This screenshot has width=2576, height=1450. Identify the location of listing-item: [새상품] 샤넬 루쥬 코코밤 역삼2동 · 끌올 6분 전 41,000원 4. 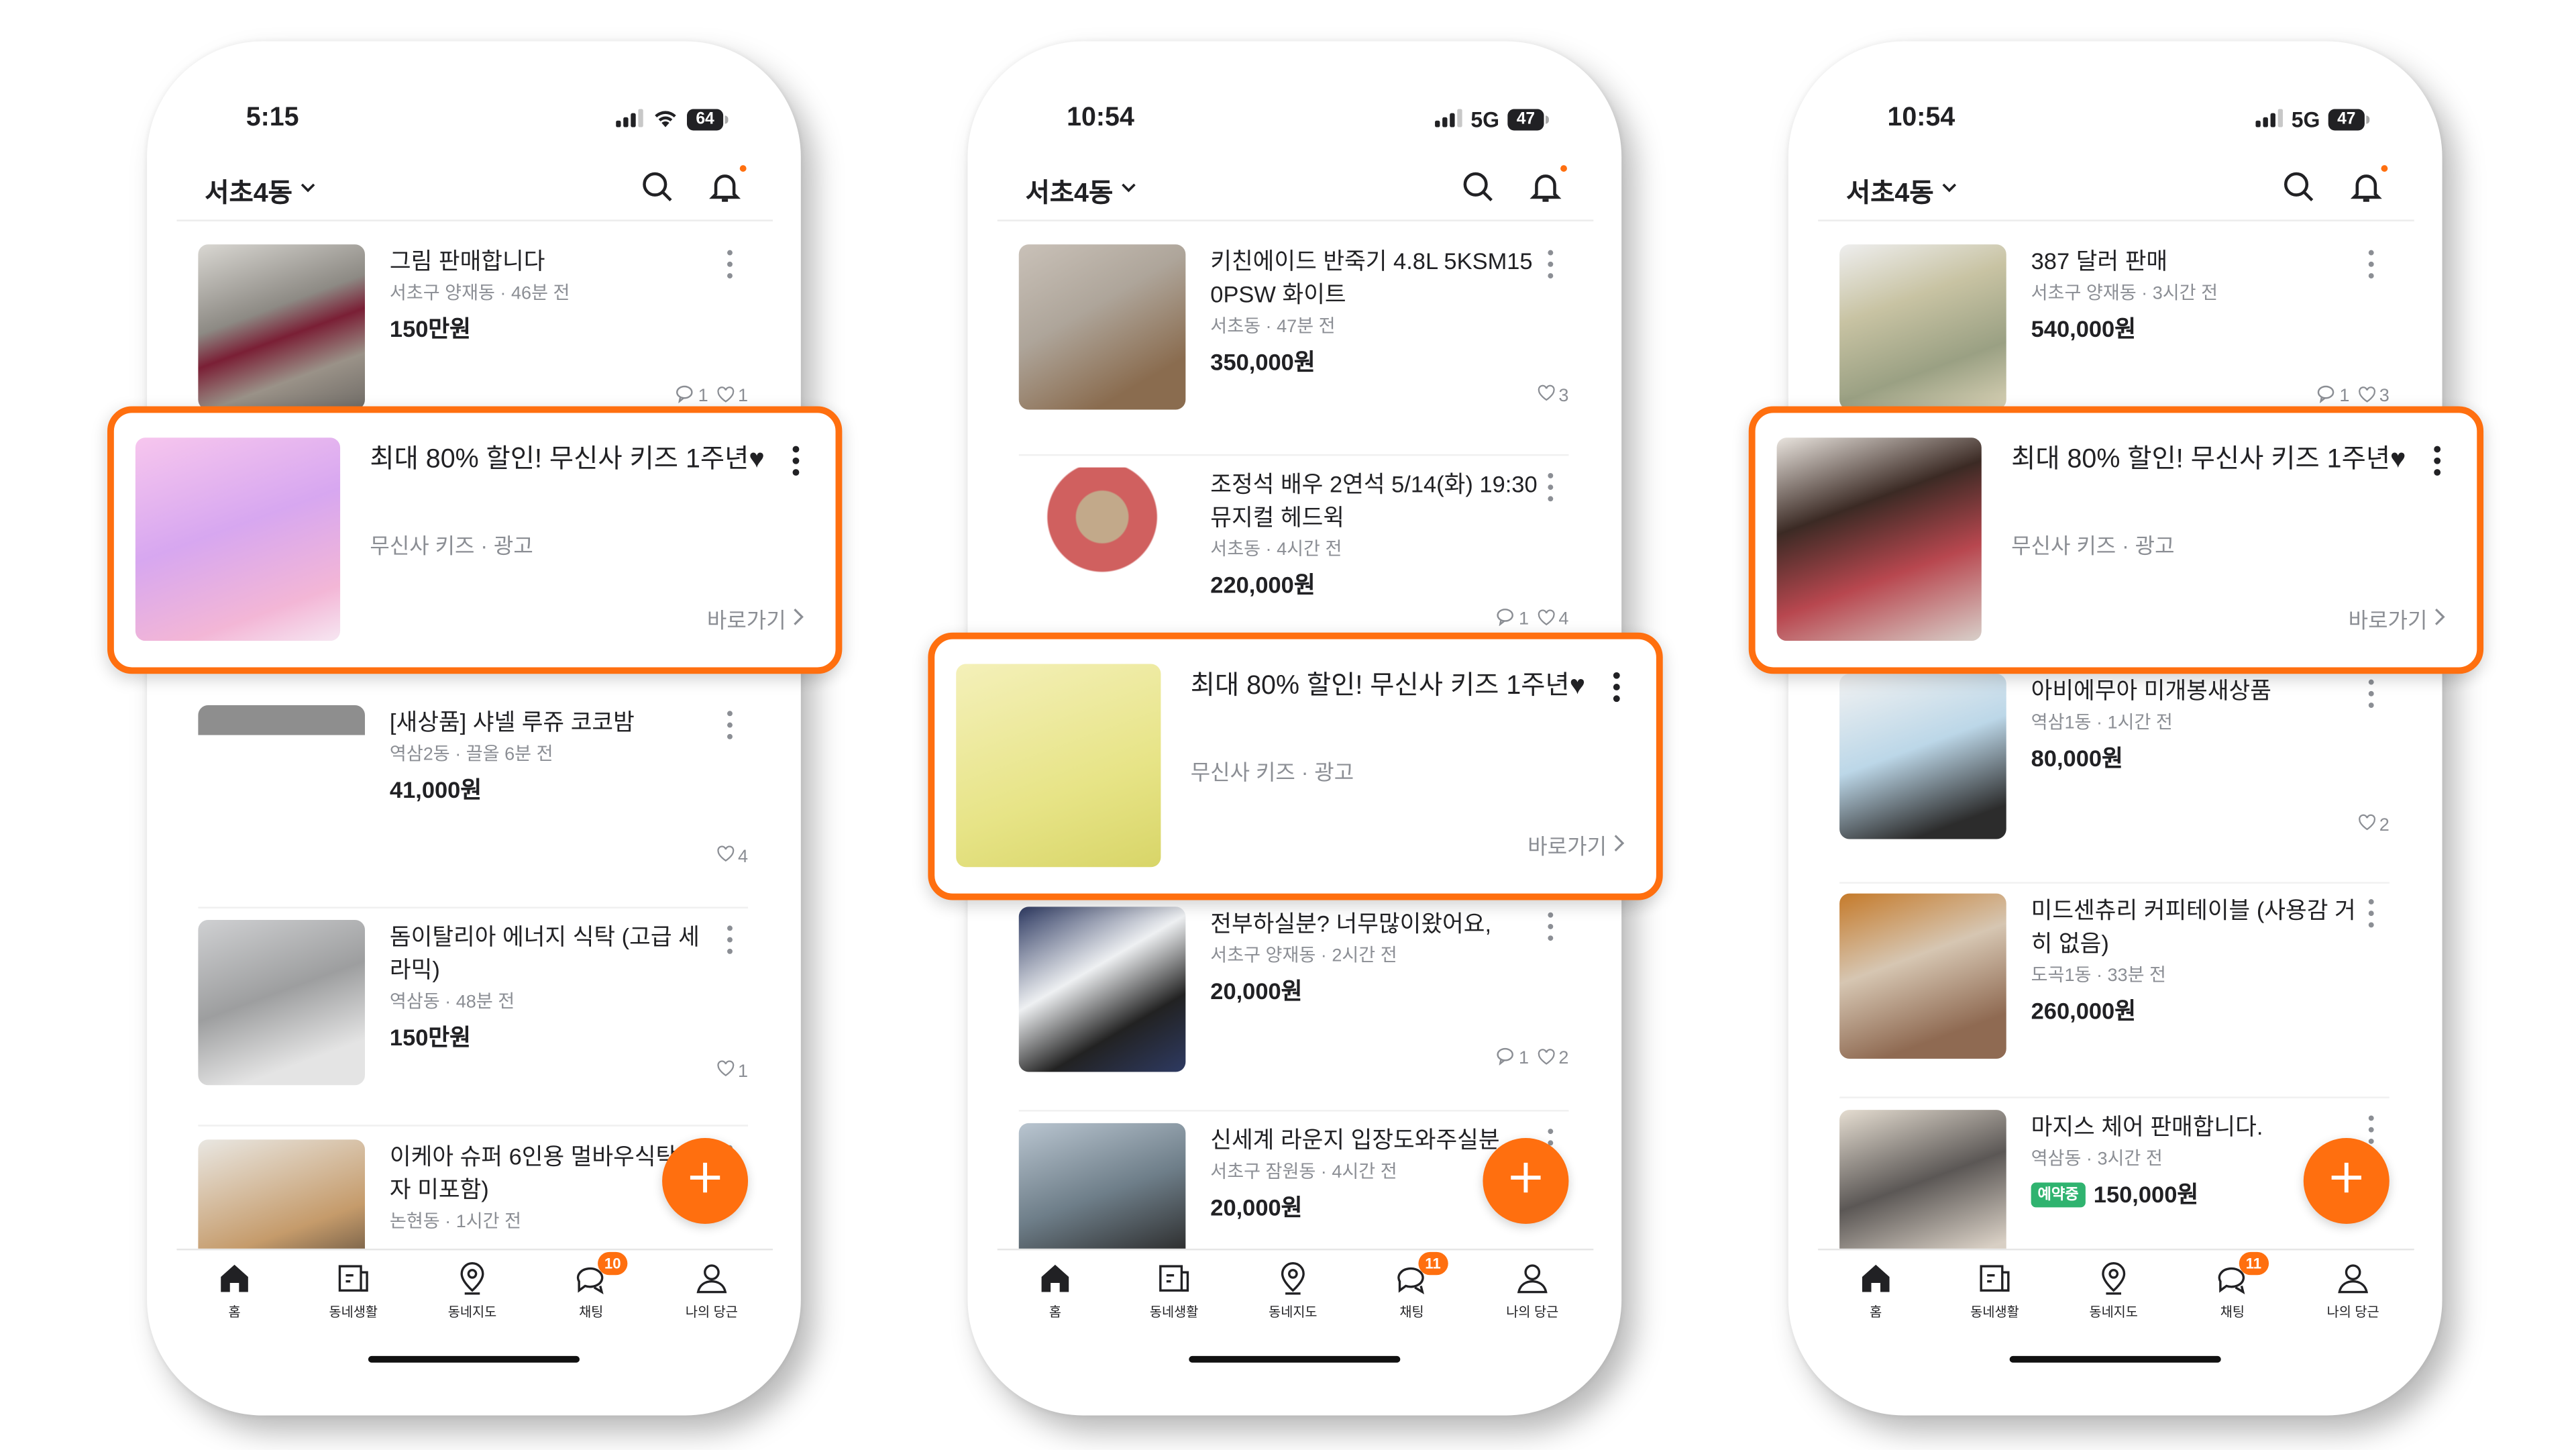
(474, 796).